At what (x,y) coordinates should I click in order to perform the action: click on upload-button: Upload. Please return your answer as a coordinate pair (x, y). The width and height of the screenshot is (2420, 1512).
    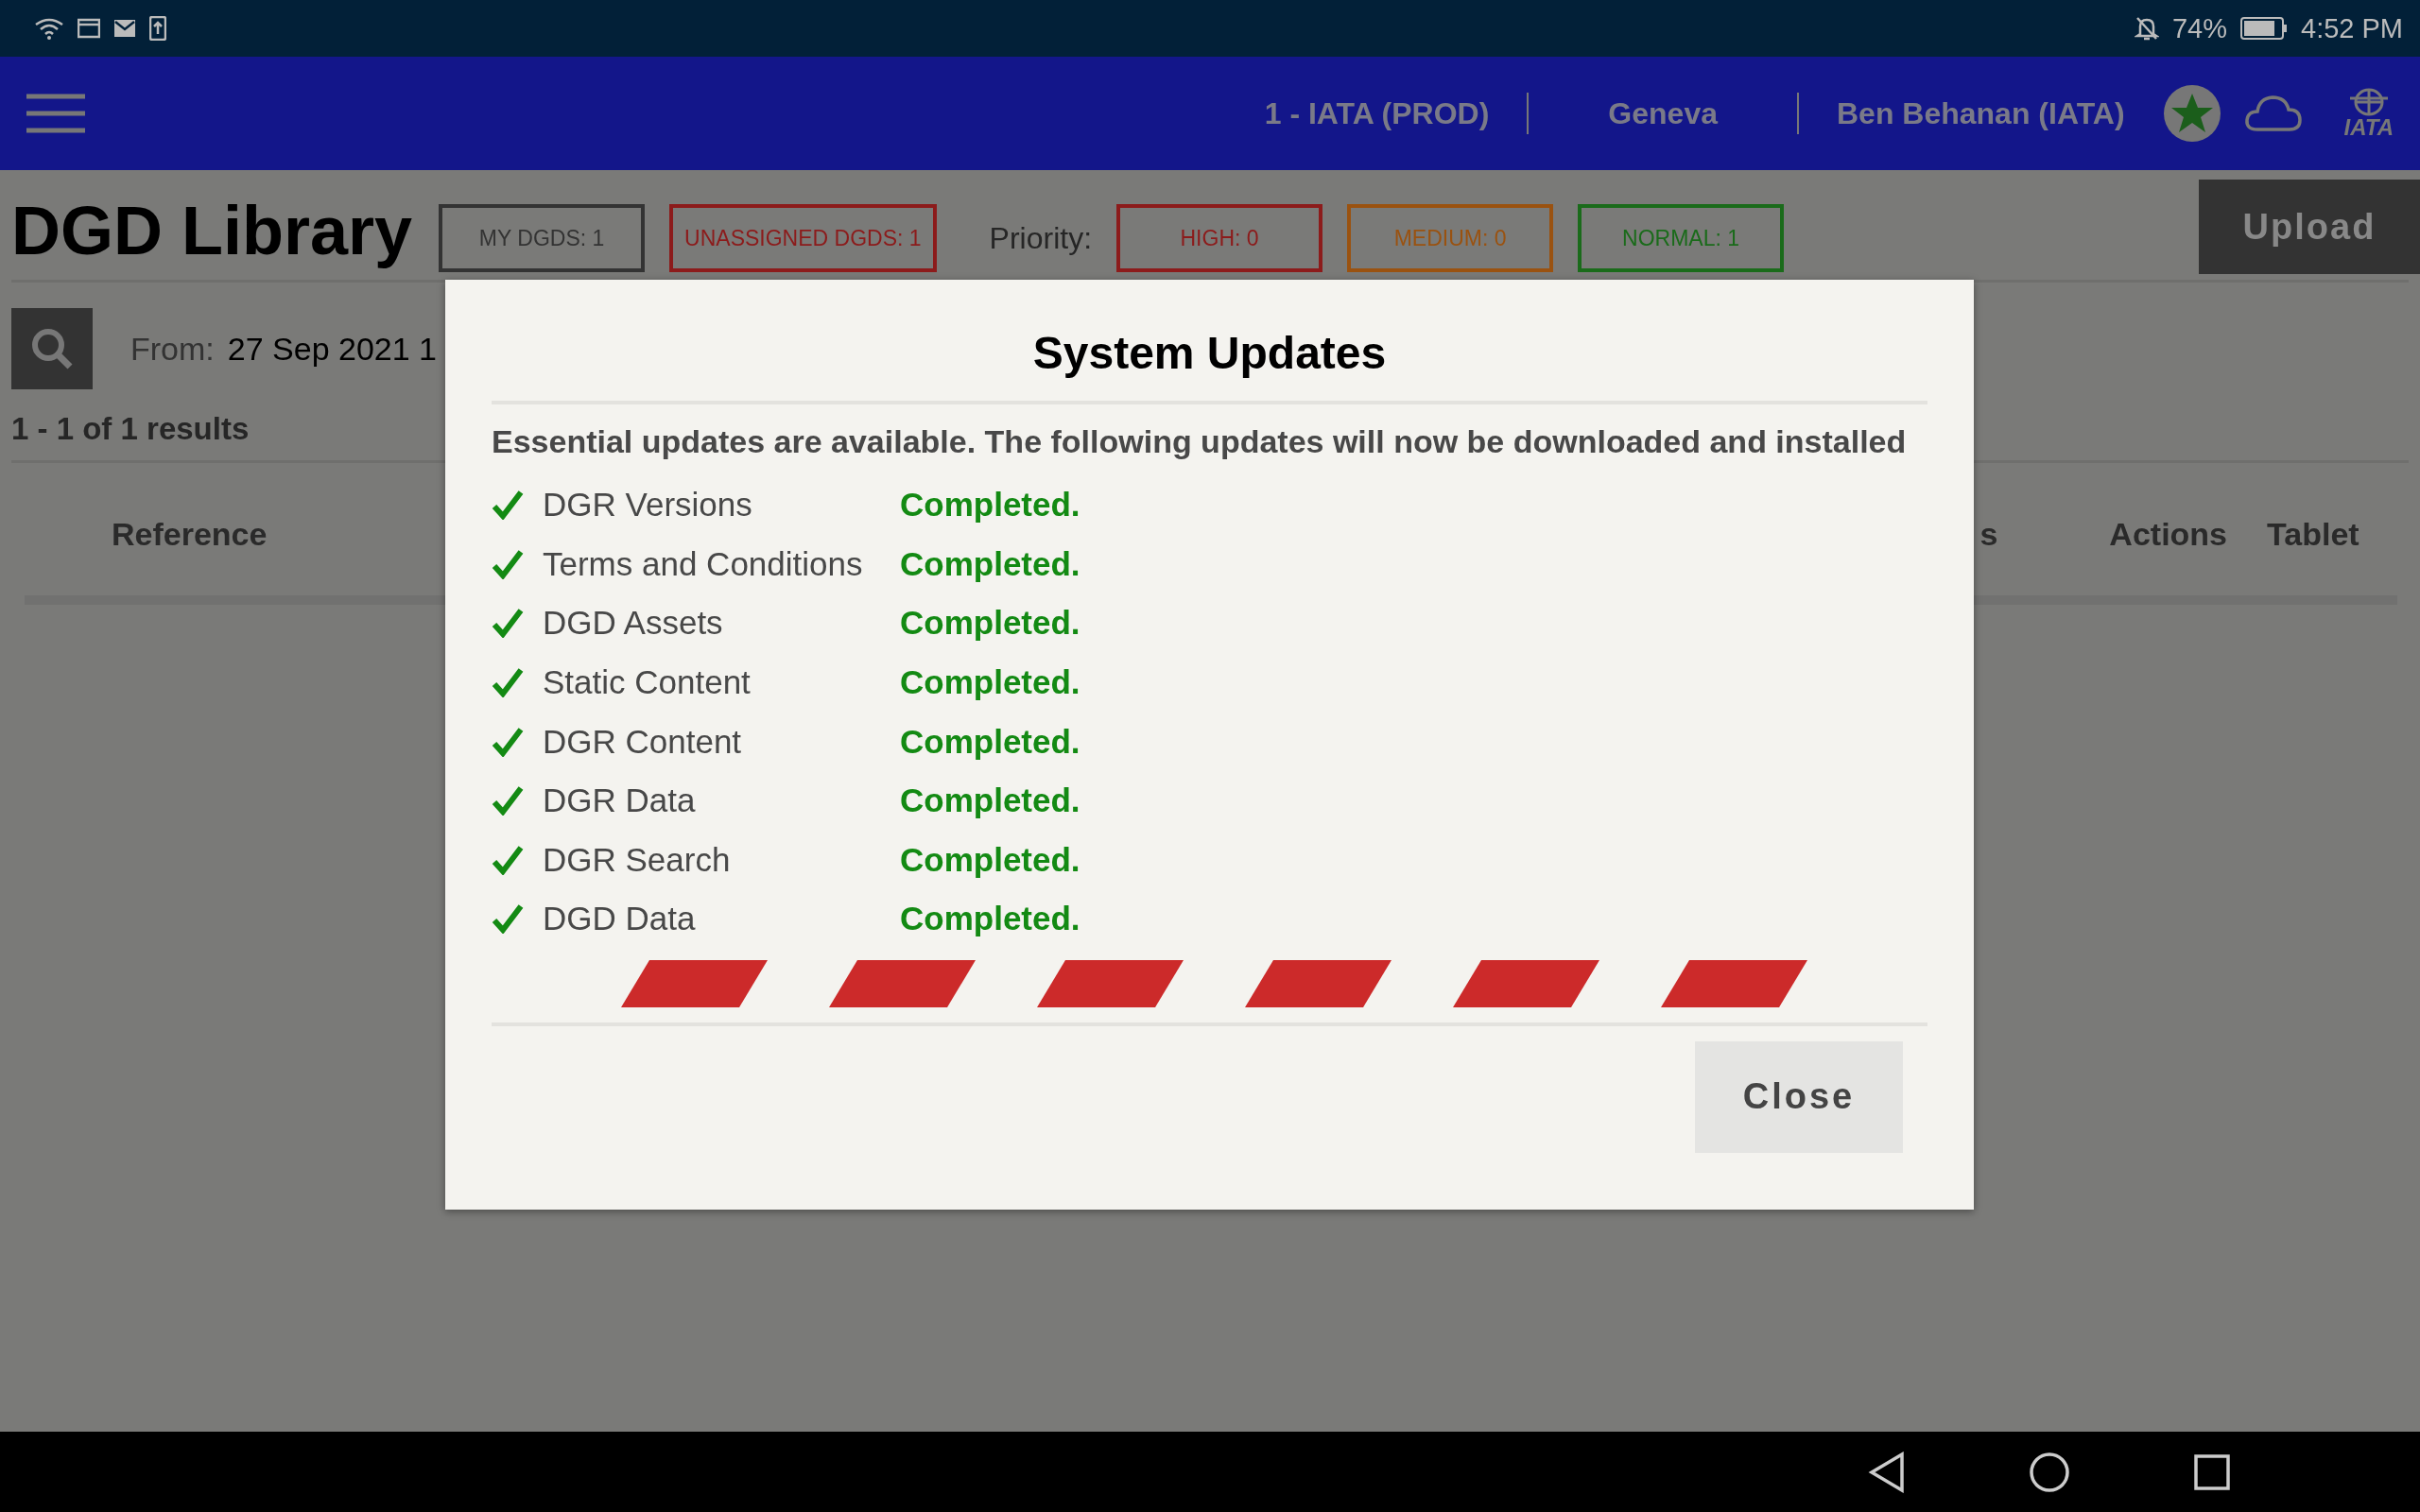
    Looking at the image, I should click on (2309, 227).